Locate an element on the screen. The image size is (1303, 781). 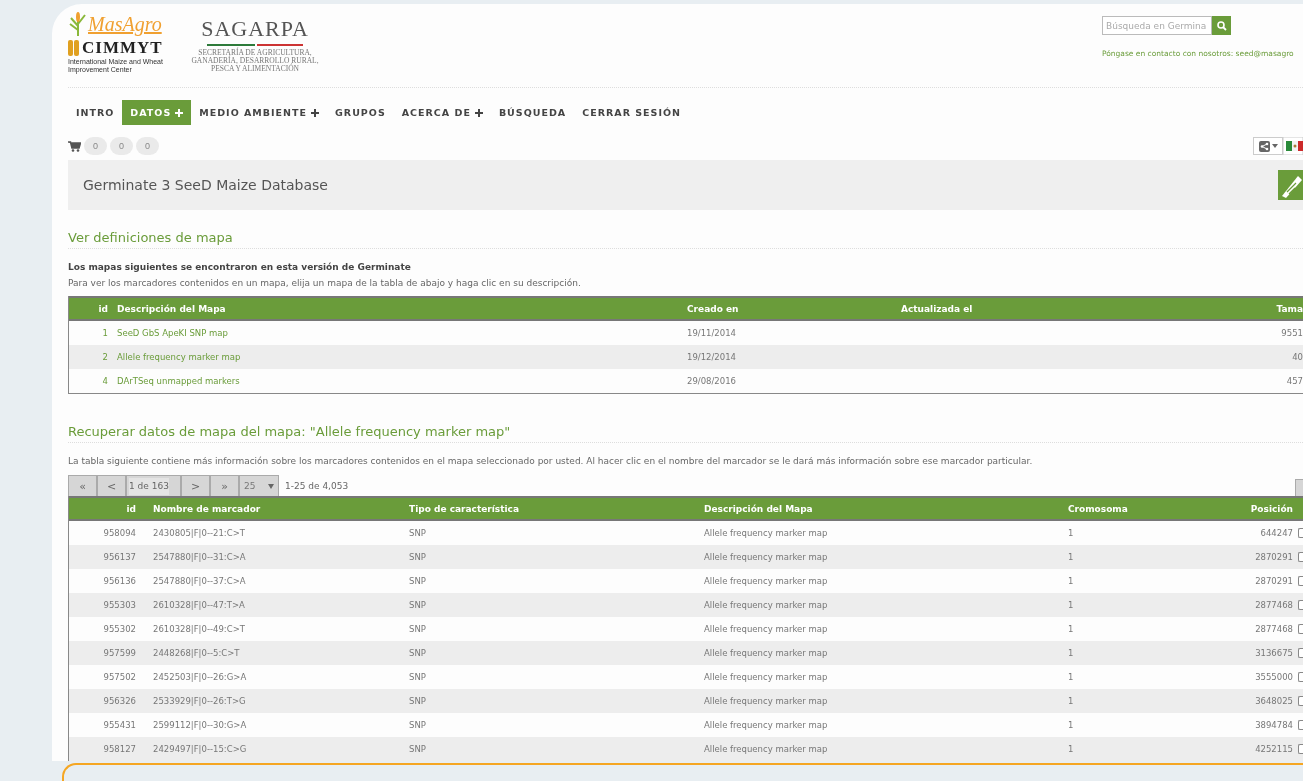
page-size-dropdown: 25 is located at coordinates (259, 485).